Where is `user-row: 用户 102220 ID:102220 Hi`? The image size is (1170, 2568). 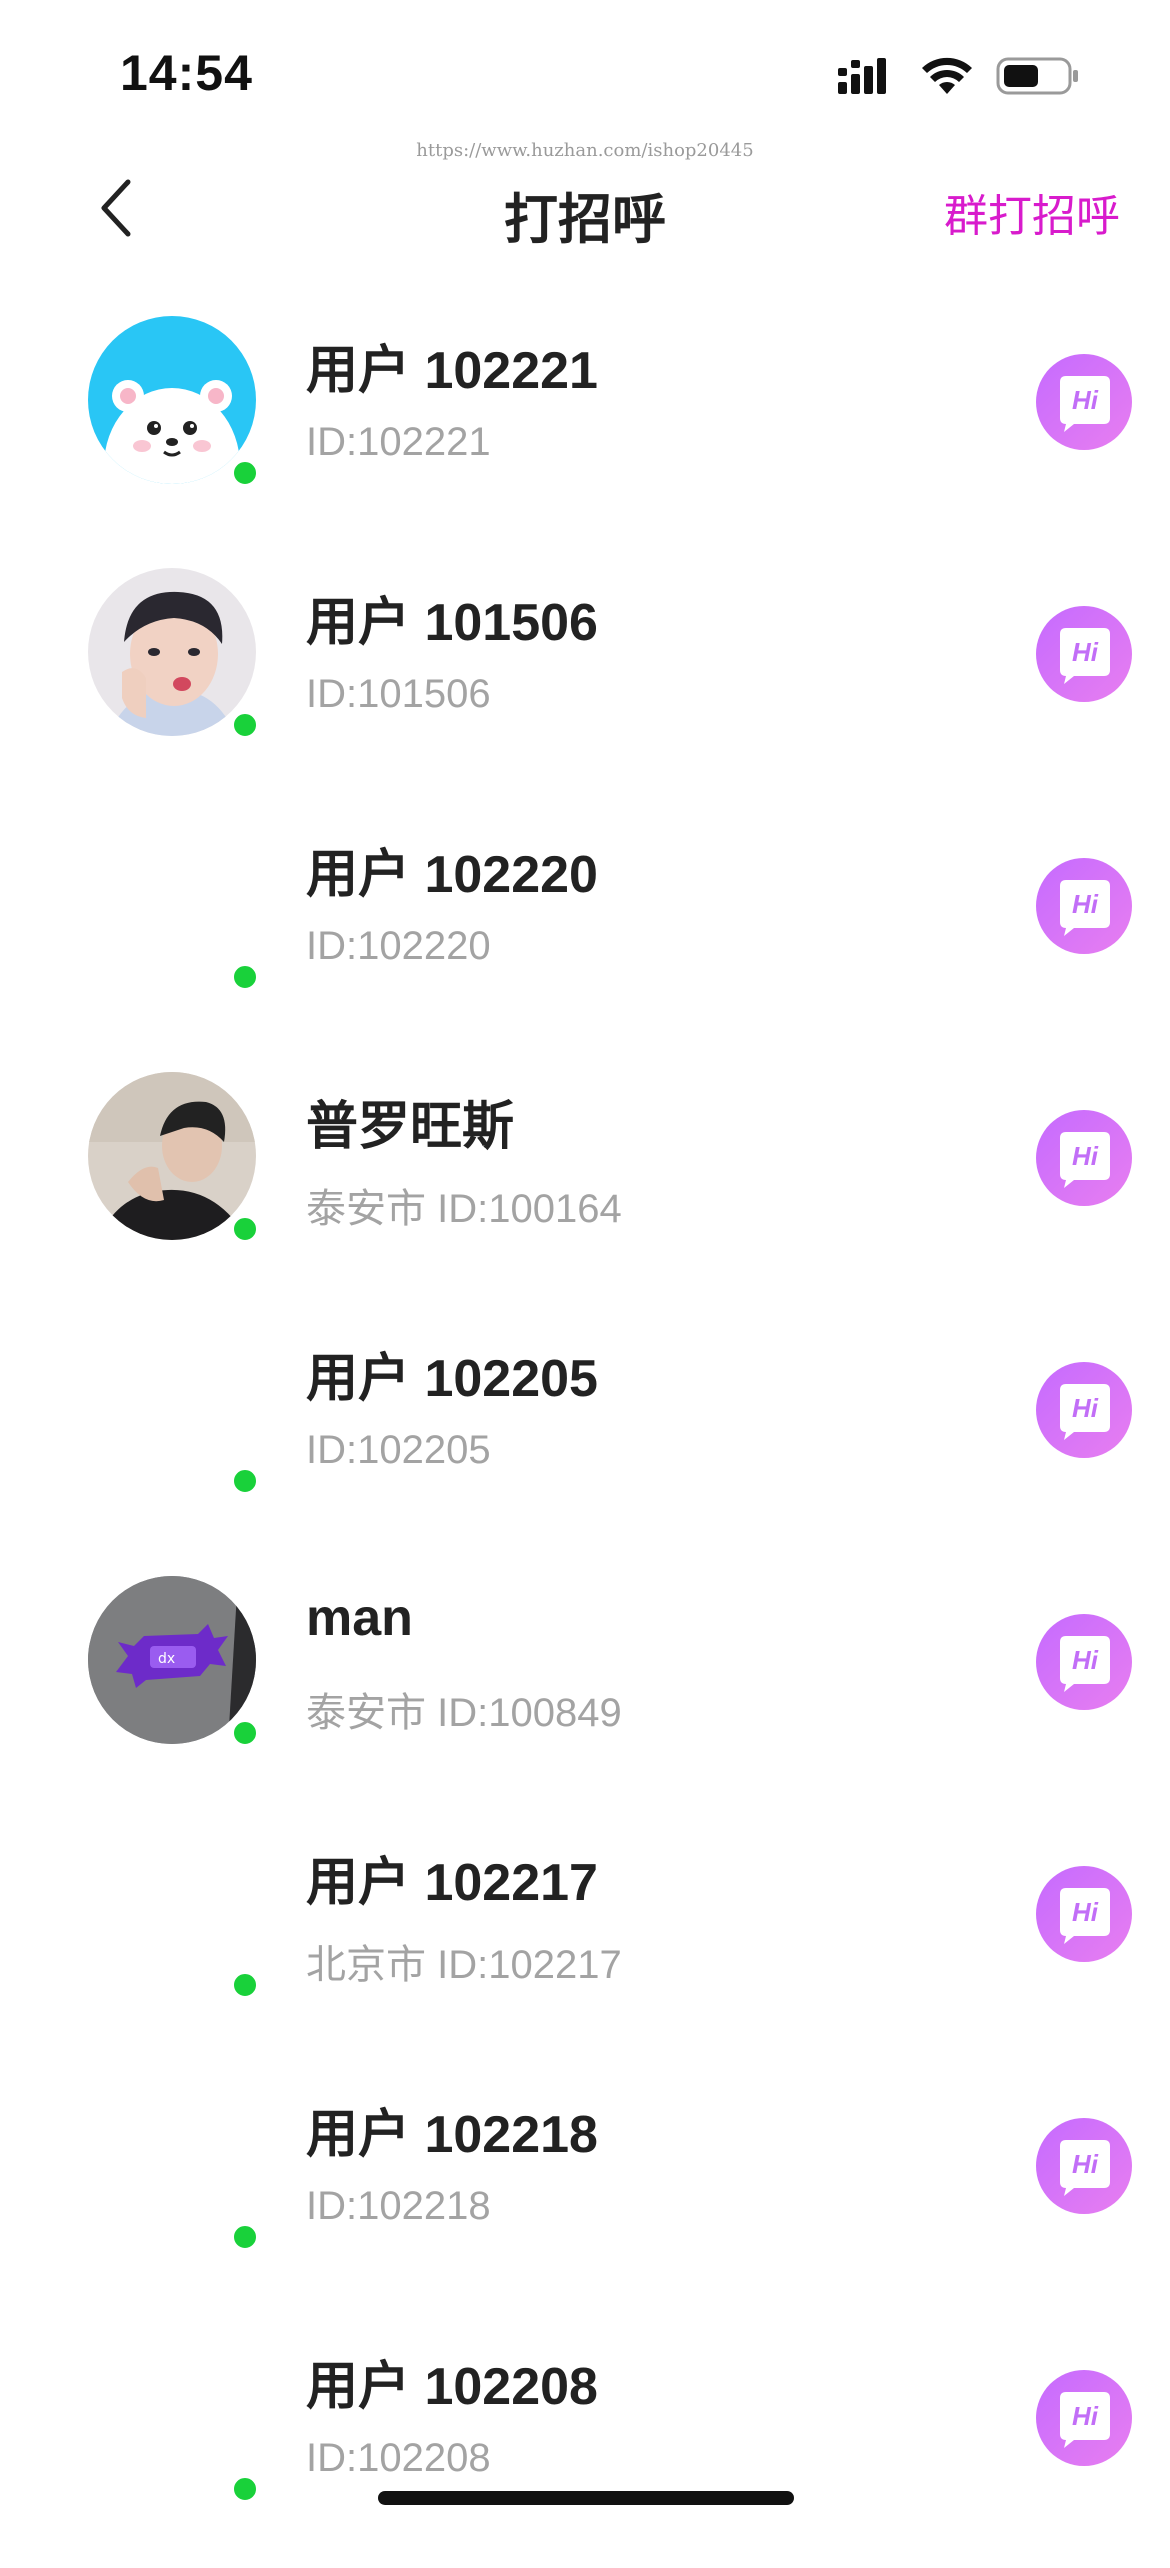
user-row: 用户 102220 ID:102220 Hi is located at coordinates (585, 930).